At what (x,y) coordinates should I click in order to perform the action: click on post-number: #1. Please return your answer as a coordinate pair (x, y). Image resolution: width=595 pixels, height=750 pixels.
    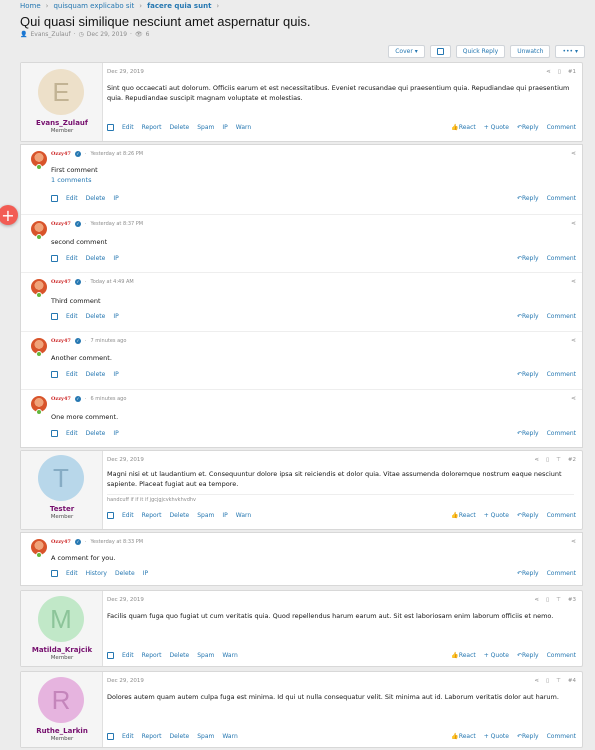
    Looking at the image, I should click on (572, 72).